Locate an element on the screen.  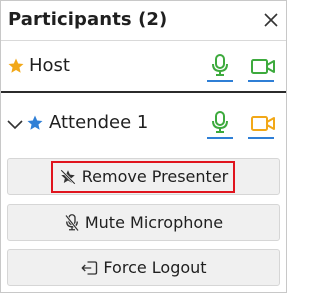
header-divider is located at coordinates (143, 40).